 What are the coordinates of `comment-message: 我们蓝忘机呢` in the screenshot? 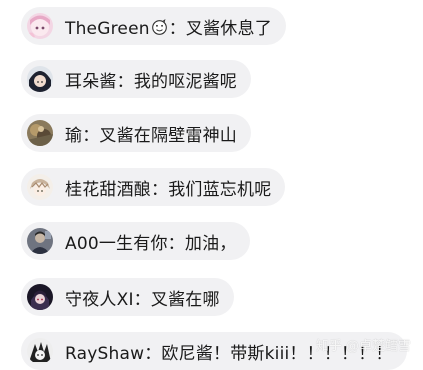 It's located at (220, 189).